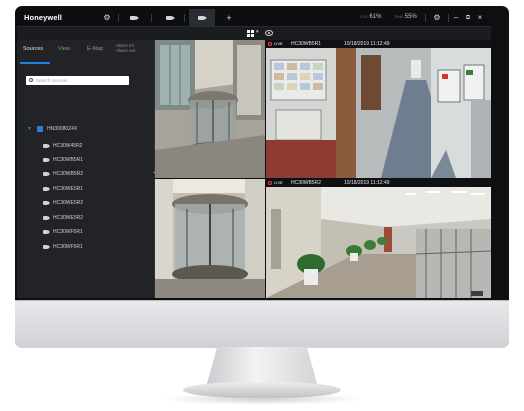 This screenshot has width=524, height=411. I want to click on camera-label: HC30WB5R1, so click(68, 160).